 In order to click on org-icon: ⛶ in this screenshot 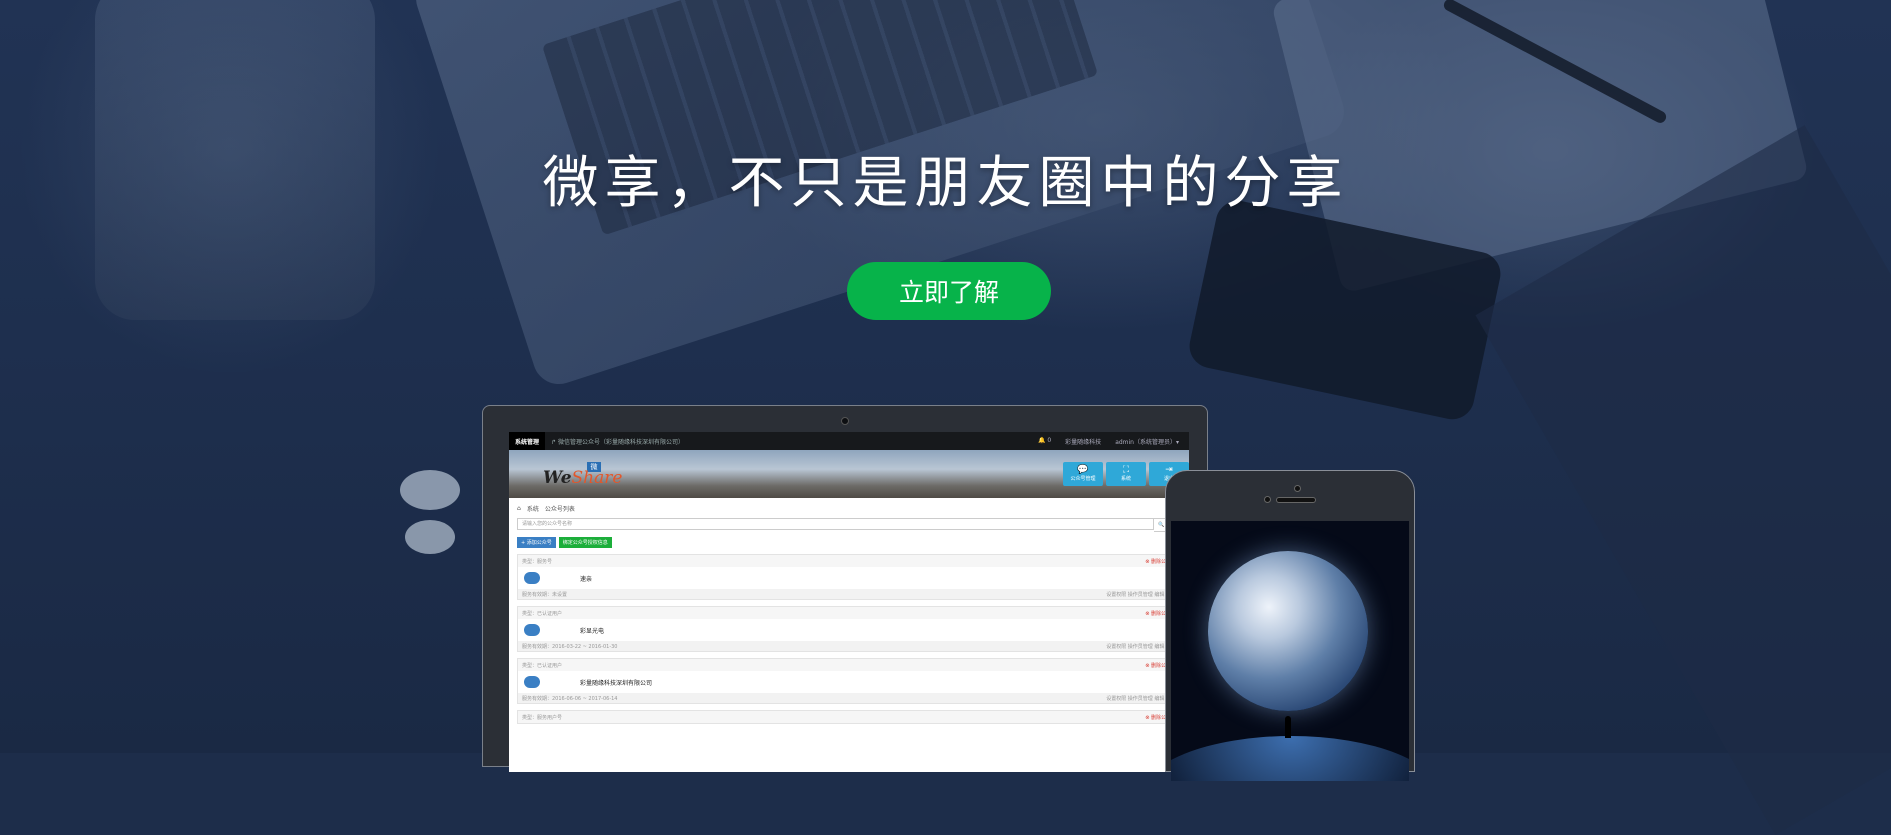, I will do `click(1126, 470)`.